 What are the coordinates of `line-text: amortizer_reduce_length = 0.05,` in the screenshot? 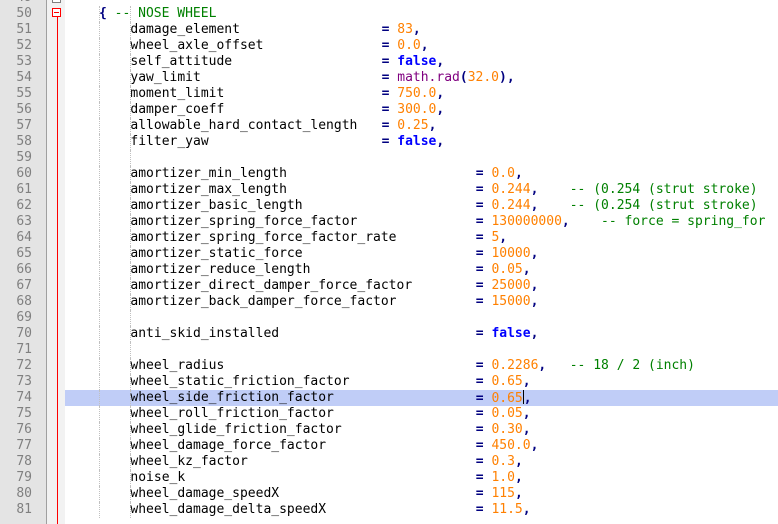 It's located at (421, 270).